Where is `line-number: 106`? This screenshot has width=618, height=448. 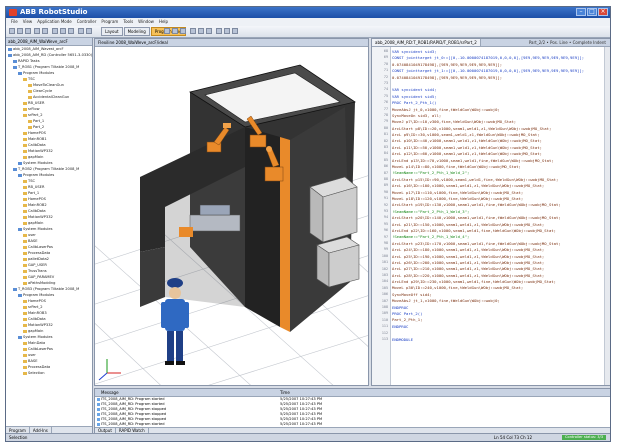 line-number: 106 is located at coordinates (384, 294).